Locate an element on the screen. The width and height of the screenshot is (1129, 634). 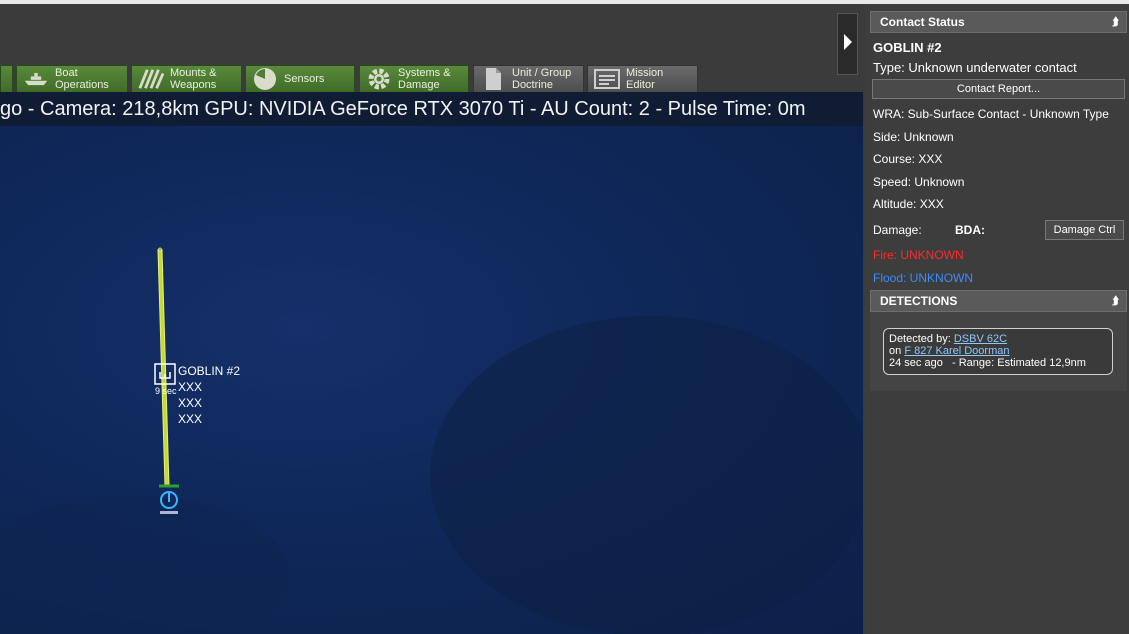
chevron-right-icon is located at coordinates (848, 44).